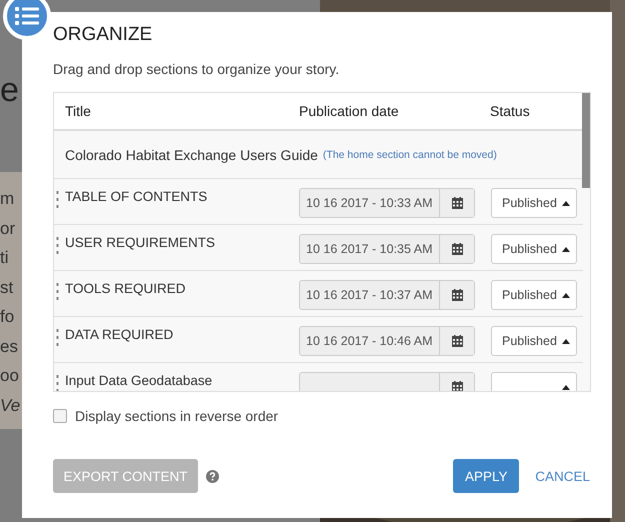 This screenshot has height=522, width=625. I want to click on column-header: Title, so click(78, 111).